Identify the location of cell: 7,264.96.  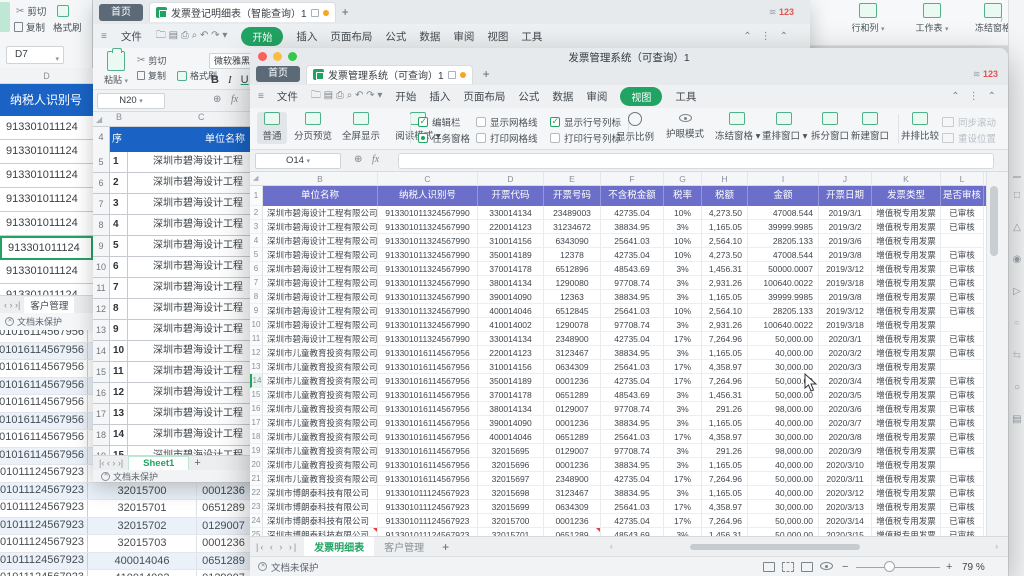
(725, 521).